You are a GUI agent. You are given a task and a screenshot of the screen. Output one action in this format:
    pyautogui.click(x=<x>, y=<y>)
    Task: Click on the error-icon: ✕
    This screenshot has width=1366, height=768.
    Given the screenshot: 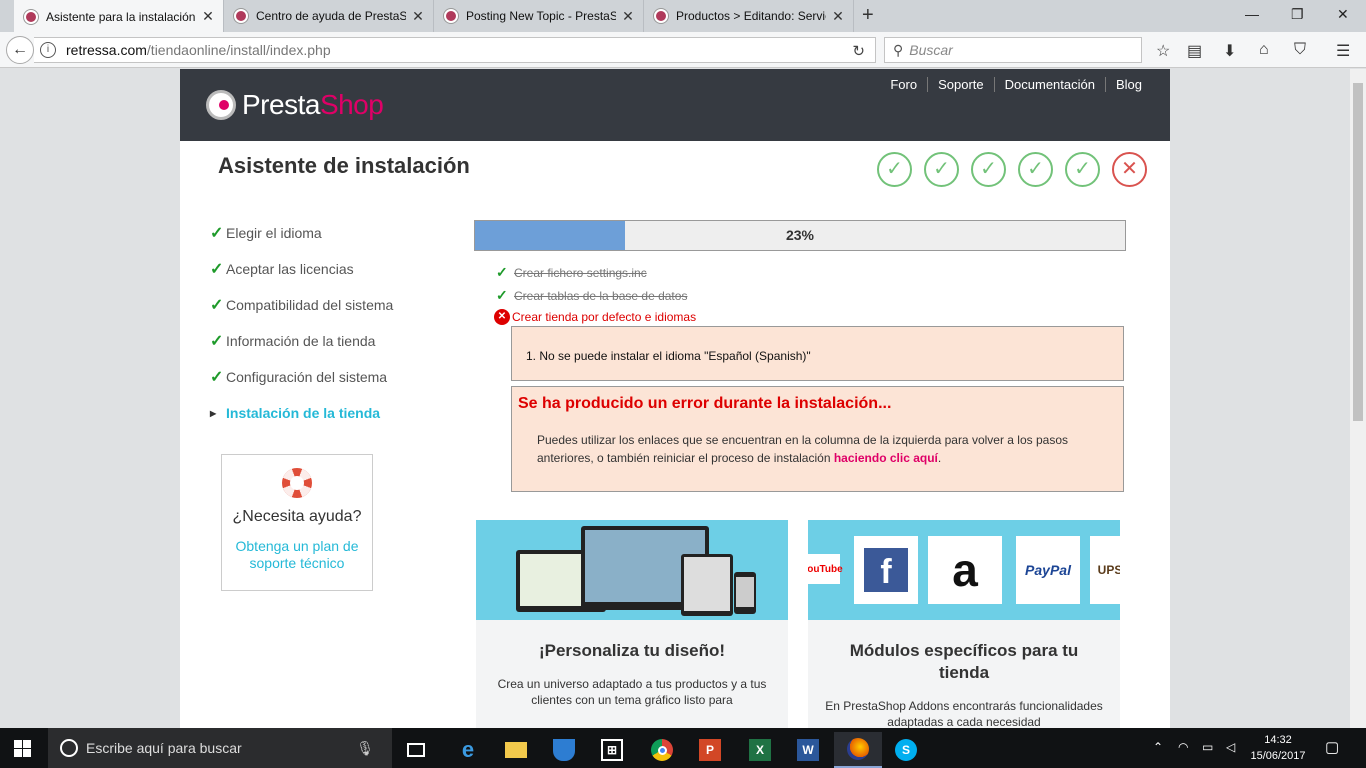 What is the action you would take?
    pyautogui.click(x=502, y=317)
    